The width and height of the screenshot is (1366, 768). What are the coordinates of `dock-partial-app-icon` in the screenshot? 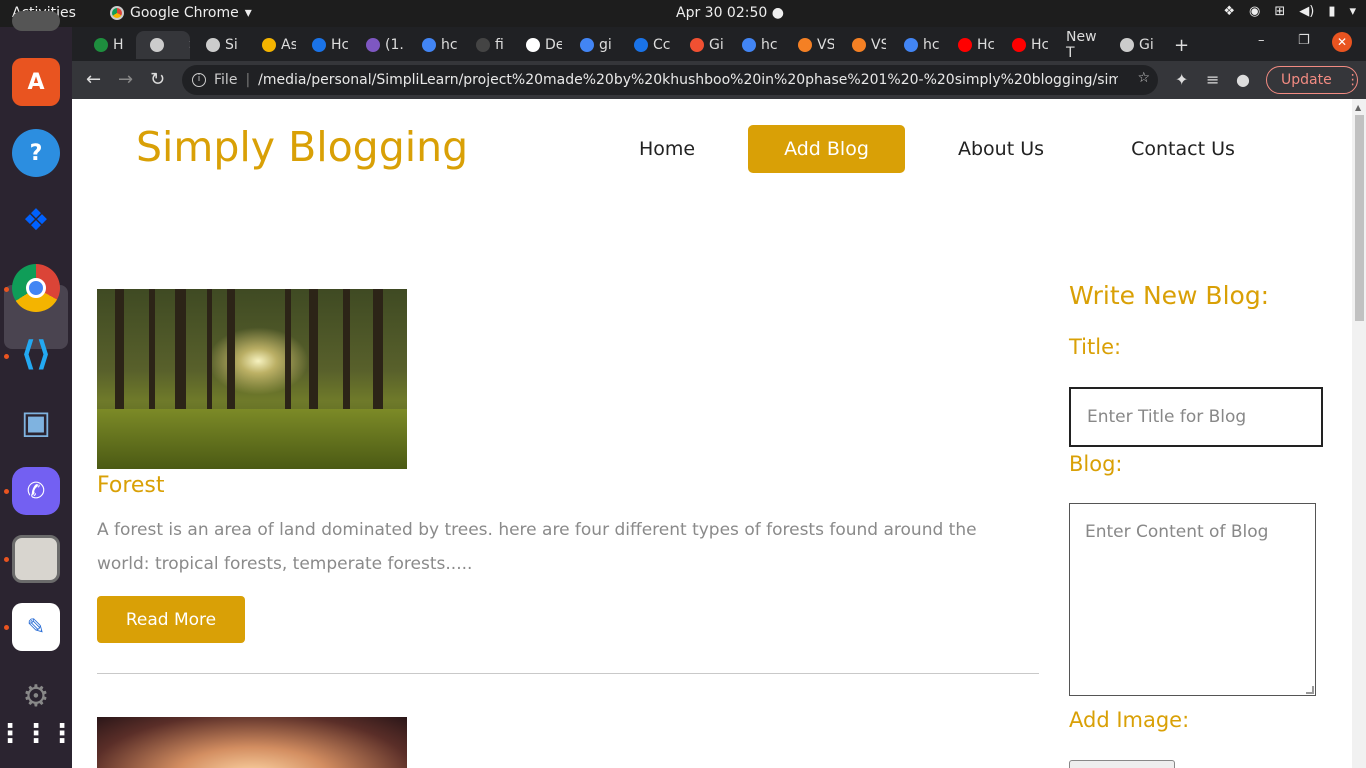 It's located at (36, 21).